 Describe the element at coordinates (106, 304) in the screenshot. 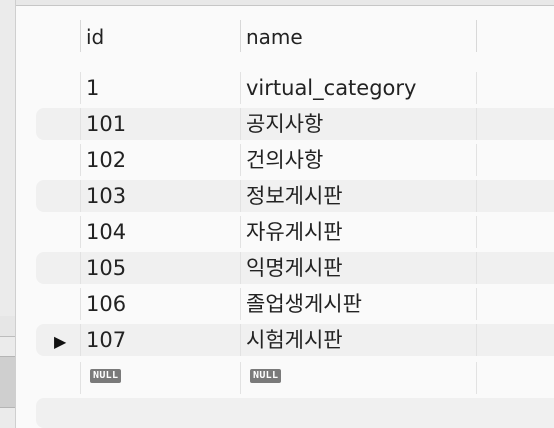

I see `cell-id: 106` at that location.